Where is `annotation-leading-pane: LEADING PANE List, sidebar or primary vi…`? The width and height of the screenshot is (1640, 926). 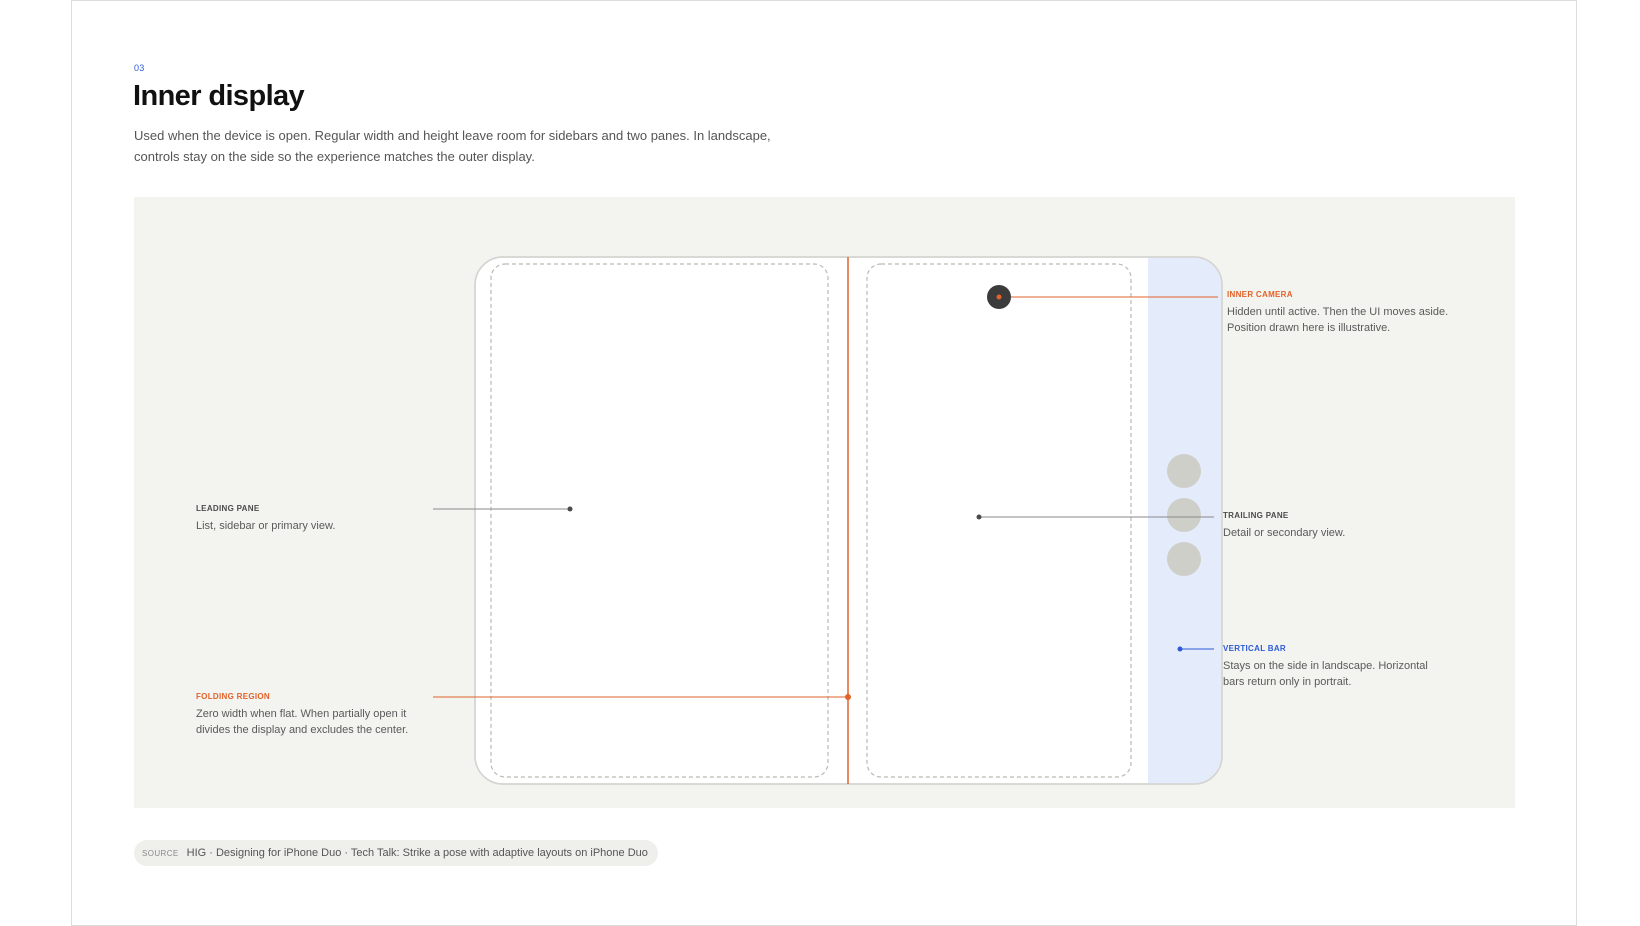 annotation-leading-pane: LEADING PANE List, sidebar or primary vi… is located at coordinates (311, 518).